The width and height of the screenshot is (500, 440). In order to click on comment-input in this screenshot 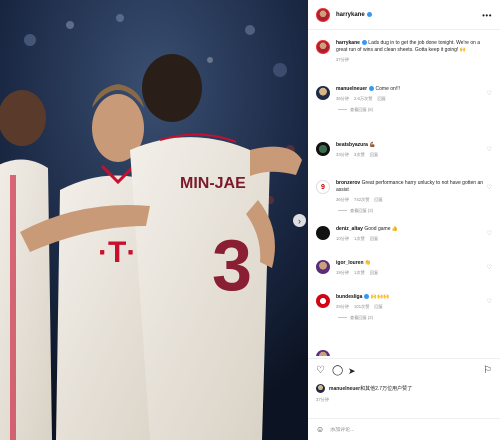, I will do `click(405, 429)`.